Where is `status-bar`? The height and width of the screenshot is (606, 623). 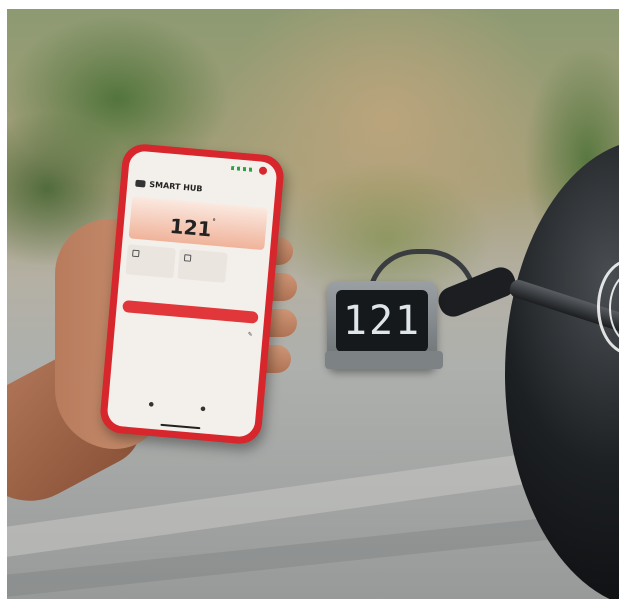 status-bar is located at coordinates (203, 166).